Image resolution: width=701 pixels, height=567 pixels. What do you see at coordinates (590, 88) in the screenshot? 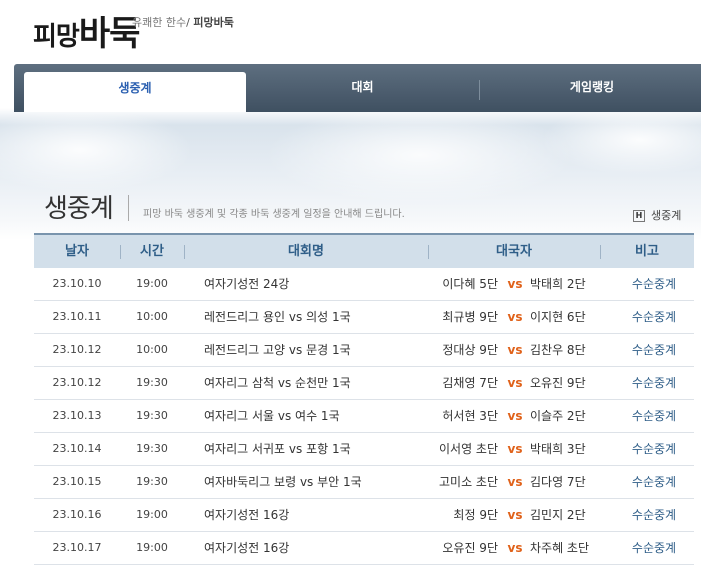
I see `tab-game-ranking: 게임랭킹` at bounding box center [590, 88].